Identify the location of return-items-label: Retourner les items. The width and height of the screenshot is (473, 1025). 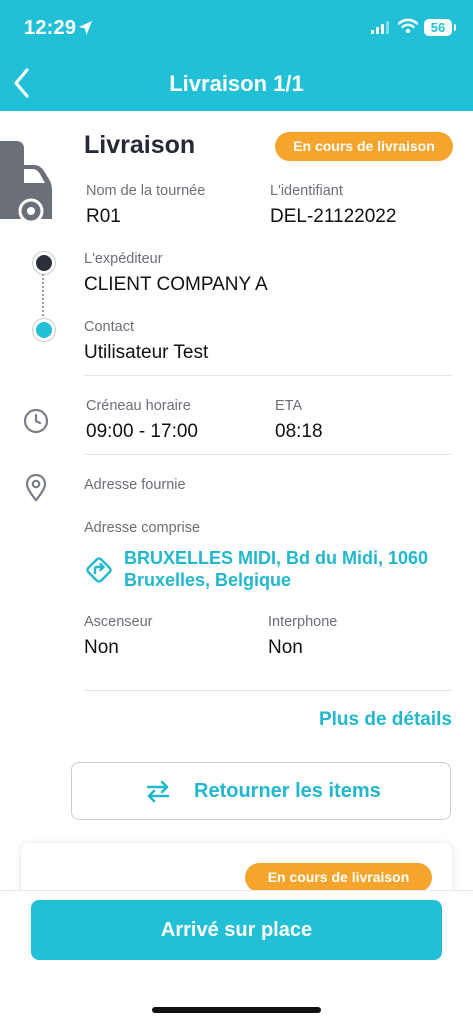
(287, 791).